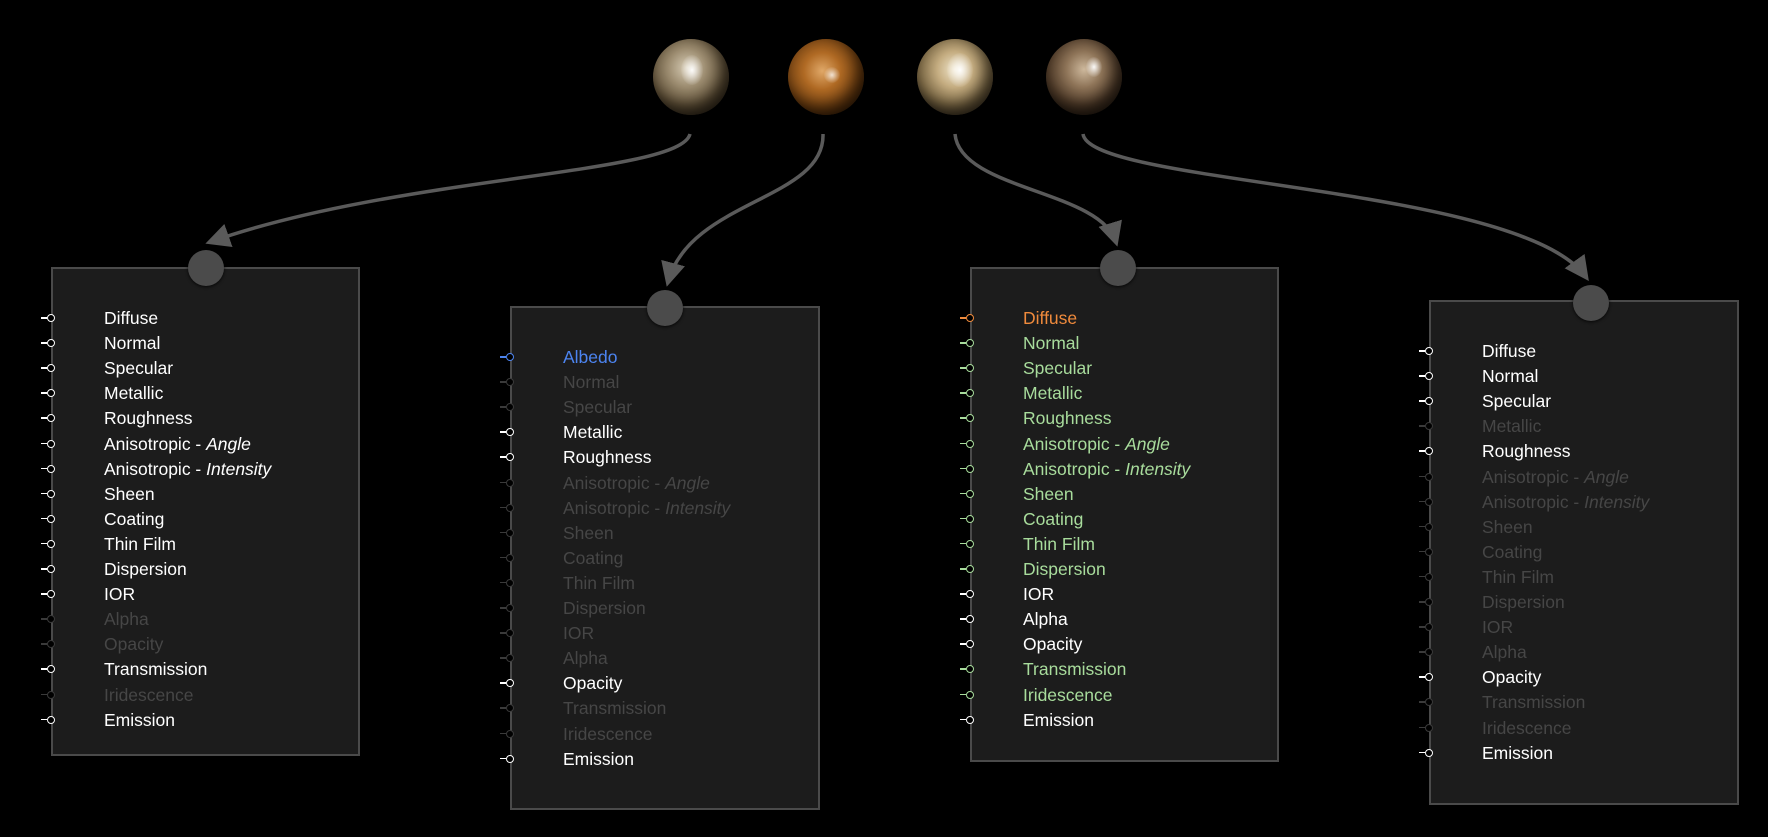 The image size is (1768, 837). I want to click on material-sphere-bronze, so click(1084, 77).